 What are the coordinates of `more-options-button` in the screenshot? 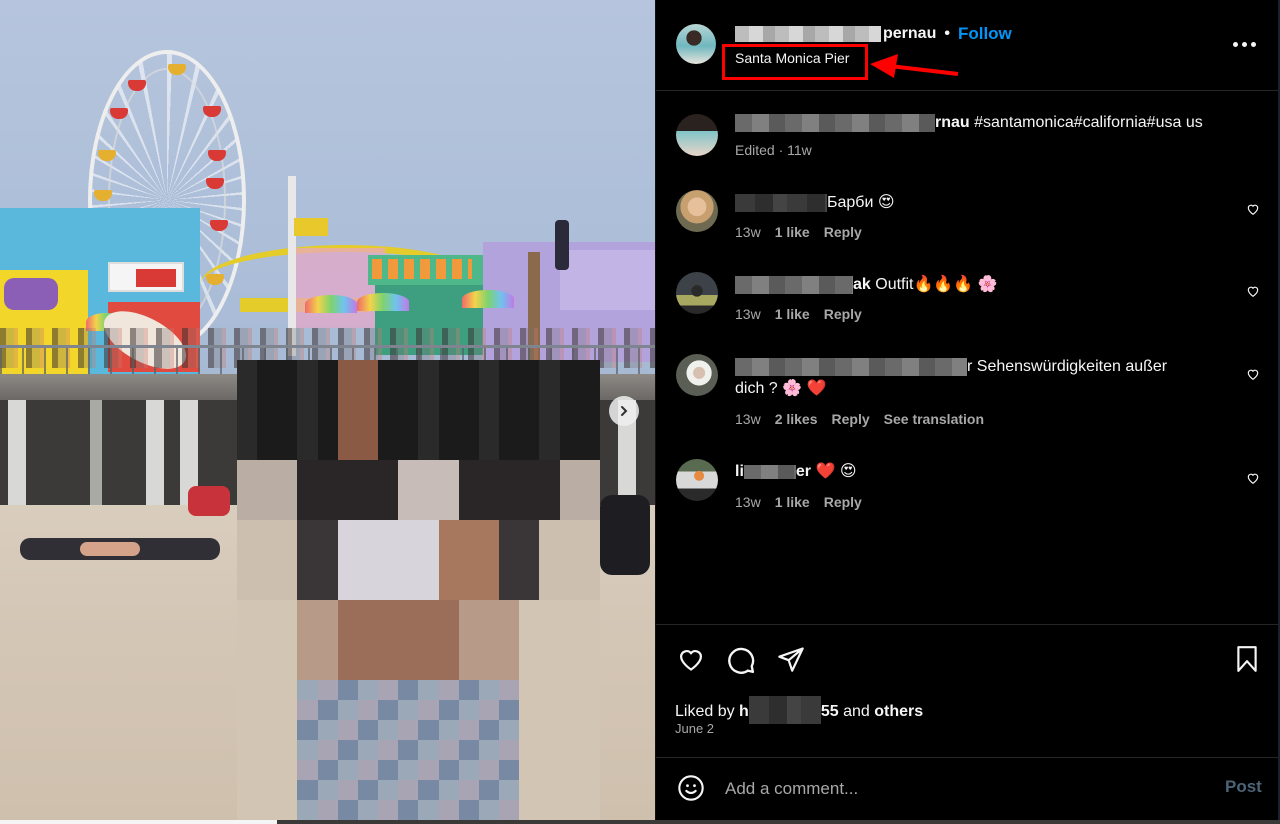 It's located at (1245, 44).